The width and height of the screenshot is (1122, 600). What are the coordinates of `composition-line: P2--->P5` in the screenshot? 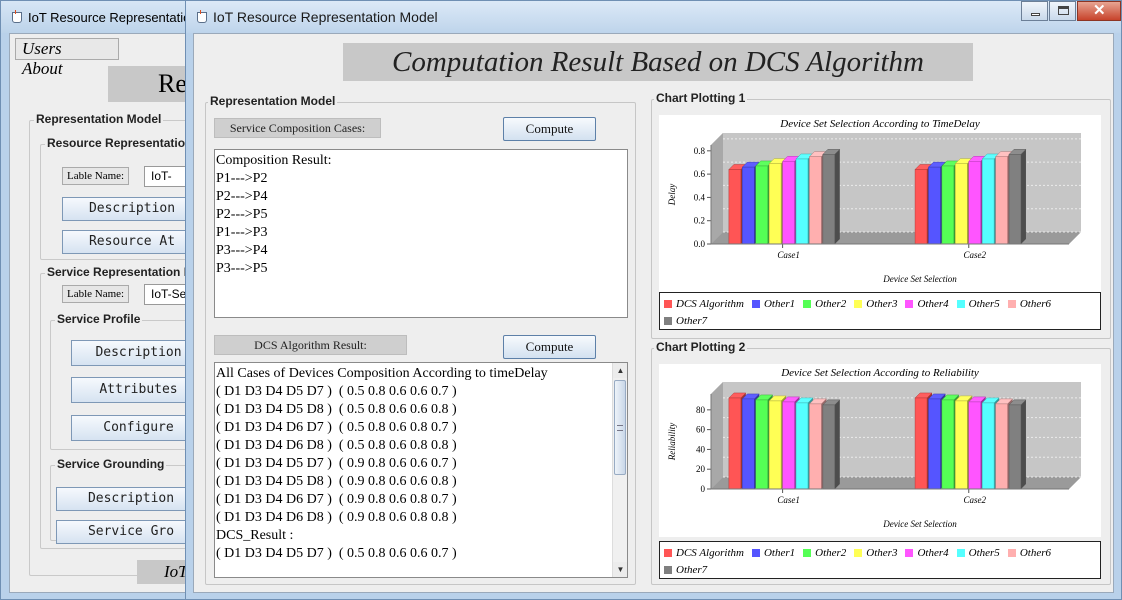 It's located at (242, 214).